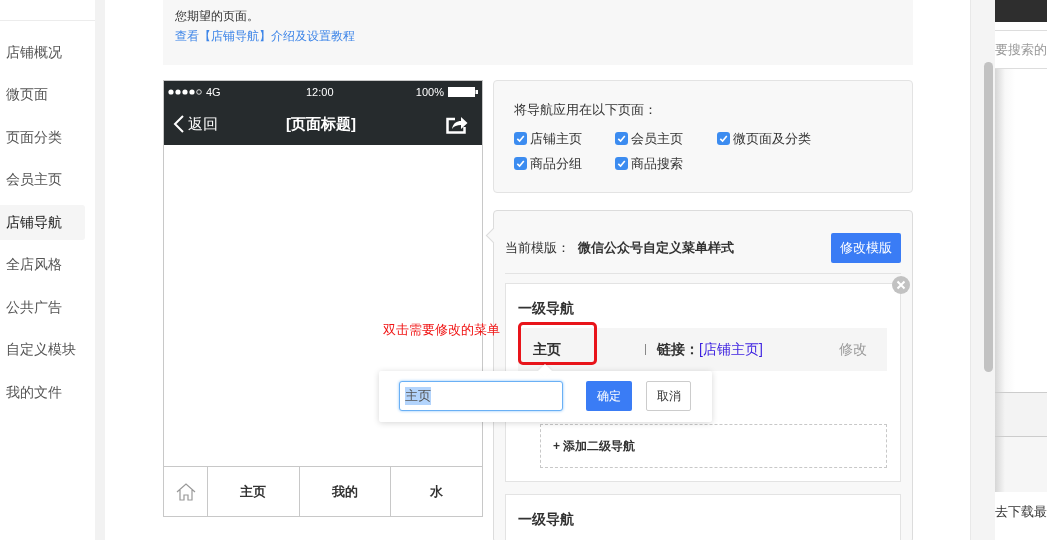 Image resolution: width=1047 pixels, height=540 pixels. What do you see at coordinates (556, 163) in the screenshot?
I see `checkbox-label: 商品分组` at bounding box center [556, 163].